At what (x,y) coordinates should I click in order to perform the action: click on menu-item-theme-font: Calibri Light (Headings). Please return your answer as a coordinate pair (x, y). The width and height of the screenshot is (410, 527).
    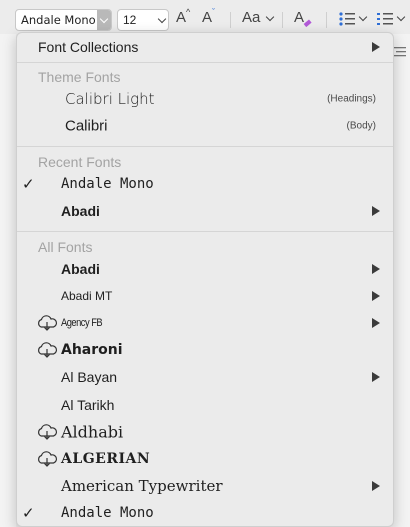
    Looking at the image, I should click on (205, 98).